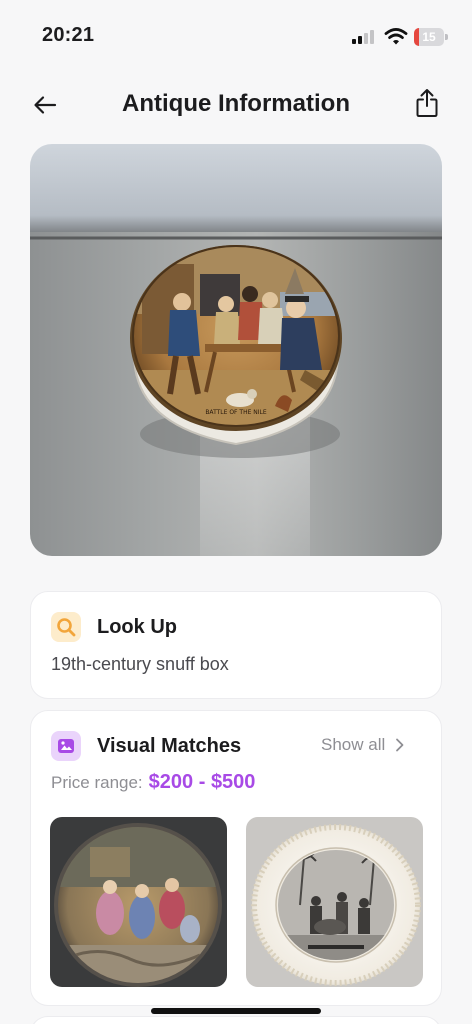 The image size is (472, 1024). What do you see at coordinates (140, 664) in the screenshot?
I see `lookup-result: 19th-century snuff box` at bounding box center [140, 664].